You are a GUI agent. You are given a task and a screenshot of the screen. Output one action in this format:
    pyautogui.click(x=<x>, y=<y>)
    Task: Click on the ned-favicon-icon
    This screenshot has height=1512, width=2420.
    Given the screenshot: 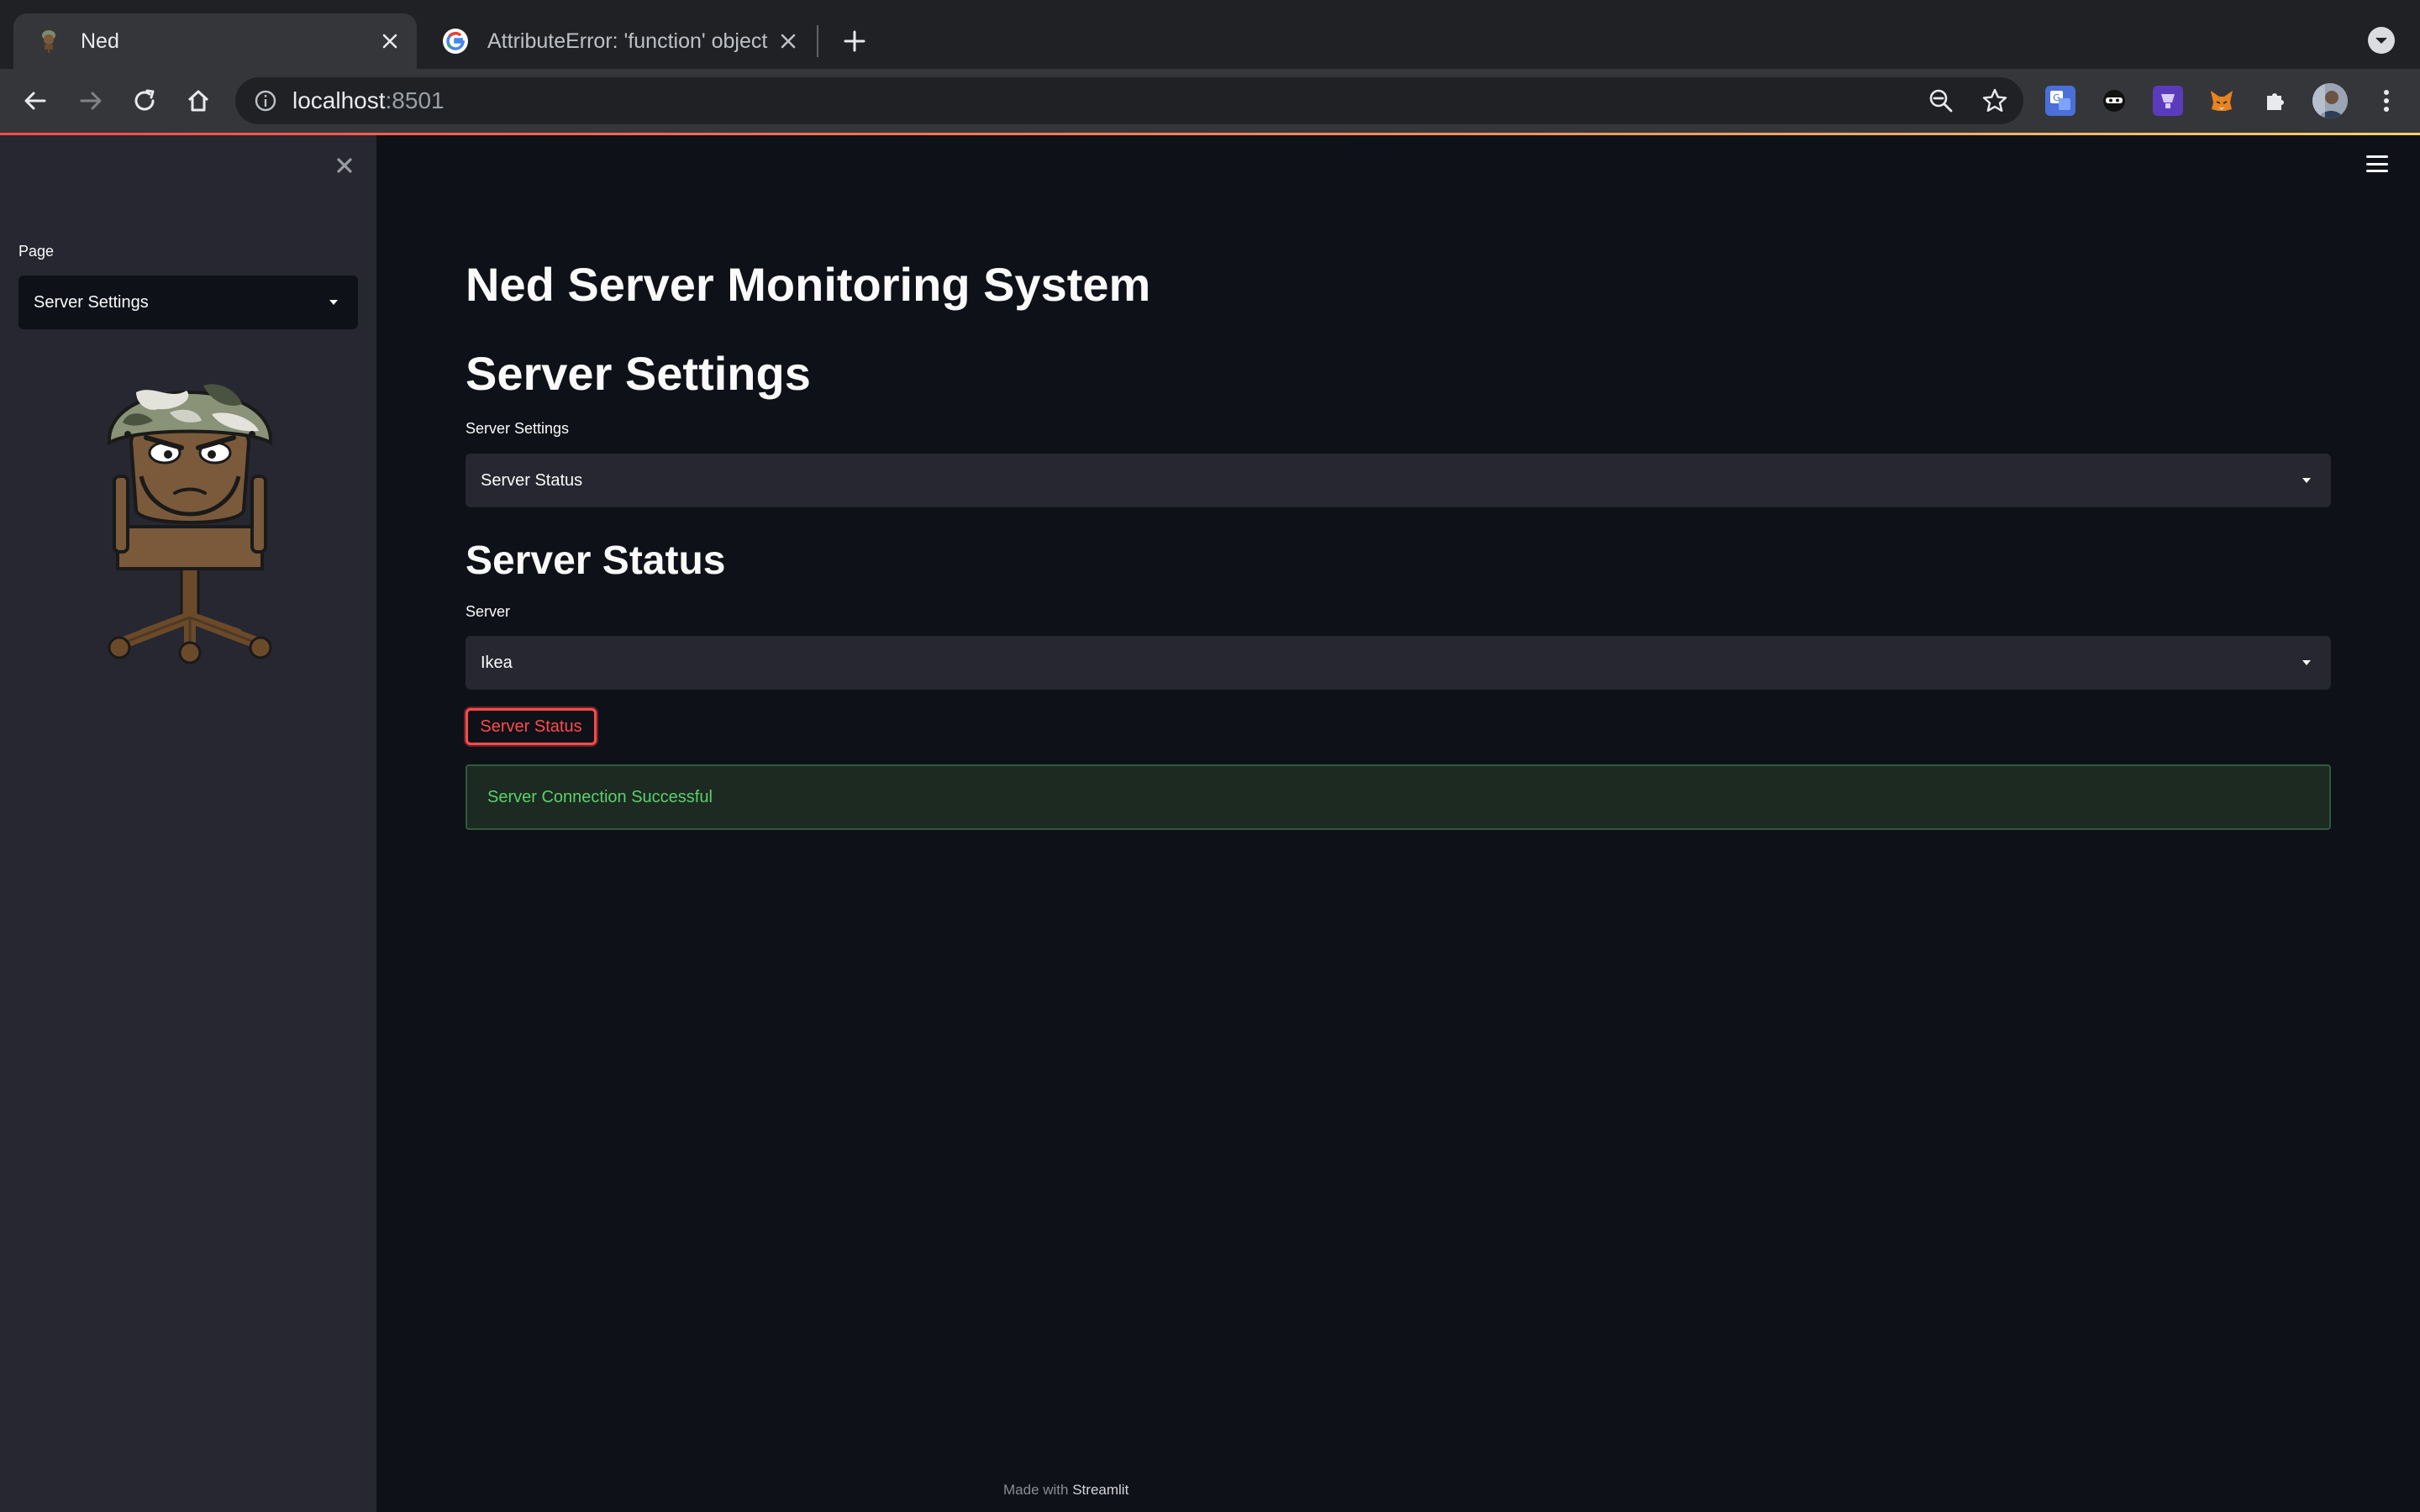 What is the action you would take?
    pyautogui.click(x=49, y=41)
    